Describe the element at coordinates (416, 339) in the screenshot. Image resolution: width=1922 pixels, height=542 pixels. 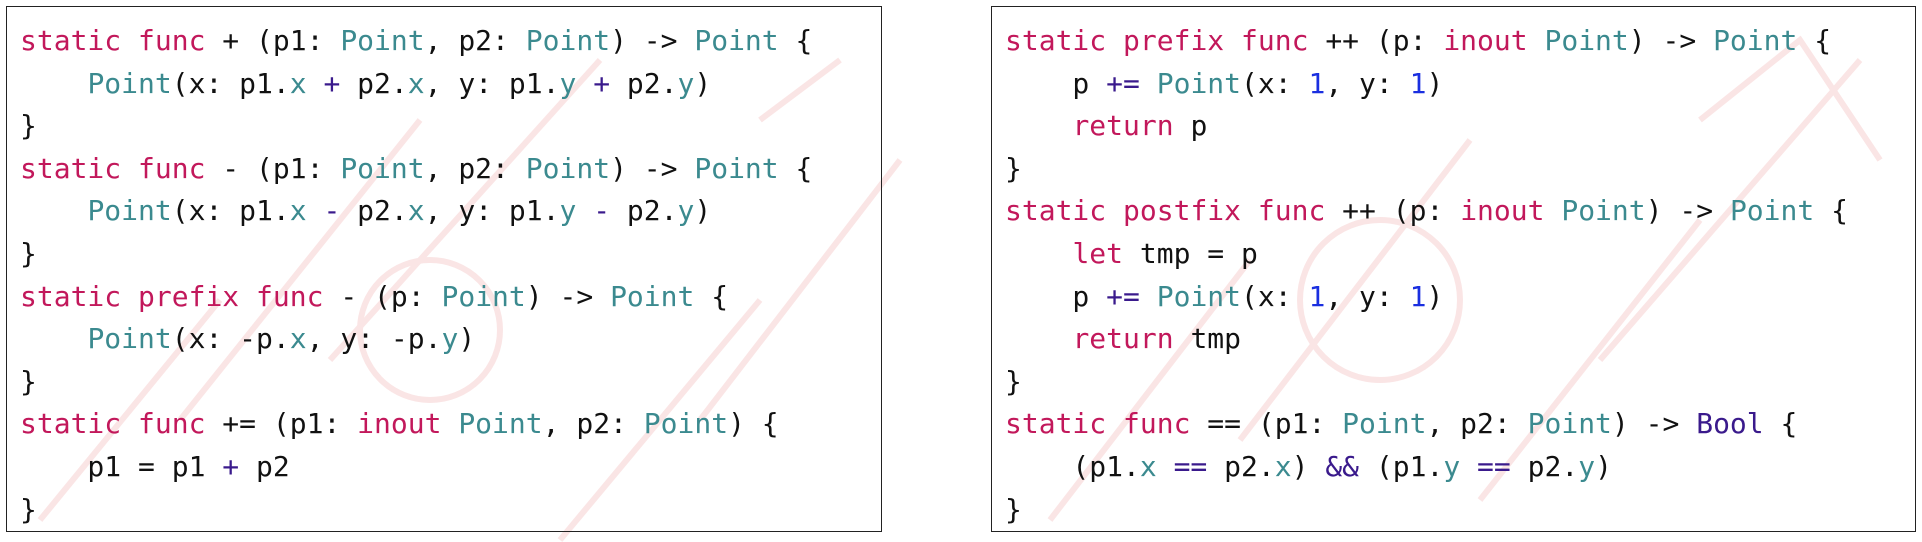
I see `code-line: Point(x: -p.x, y: -p.y)` at that location.